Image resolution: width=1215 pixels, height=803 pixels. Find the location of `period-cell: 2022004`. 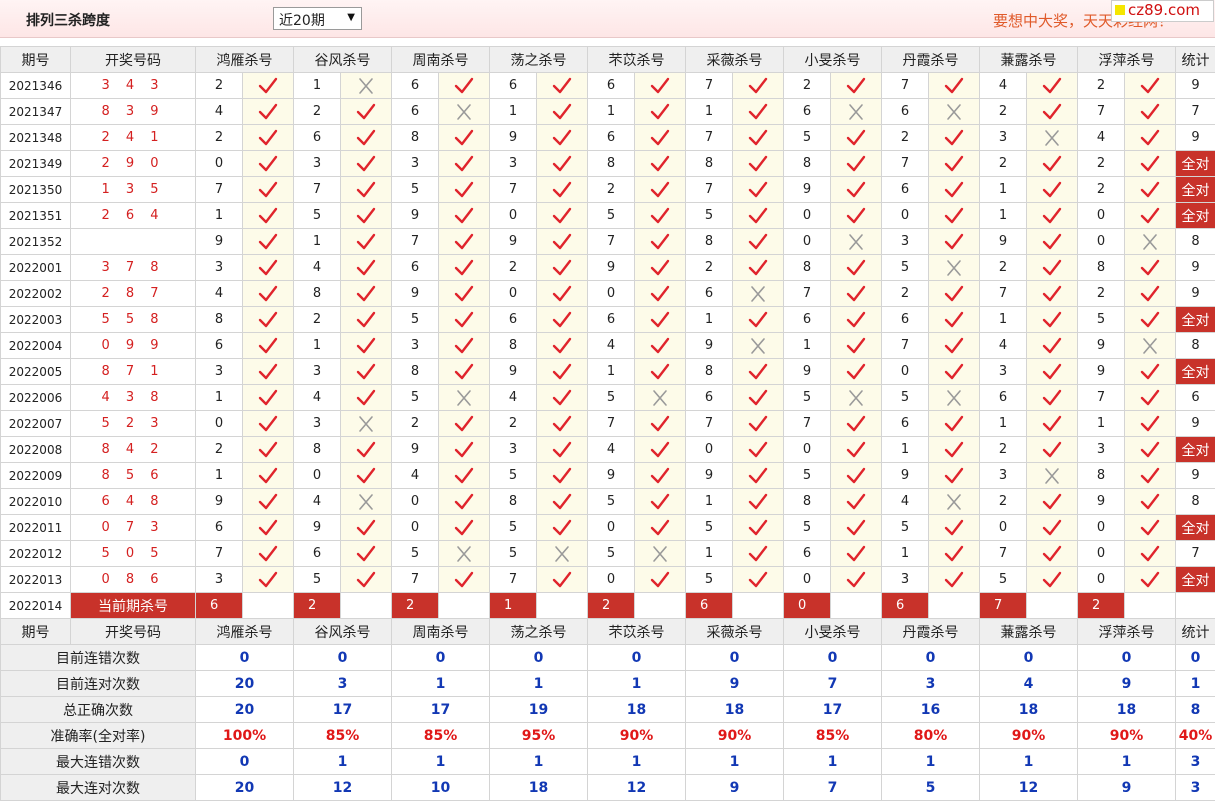

period-cell: 2022004 is located at coordinates (35, 345).